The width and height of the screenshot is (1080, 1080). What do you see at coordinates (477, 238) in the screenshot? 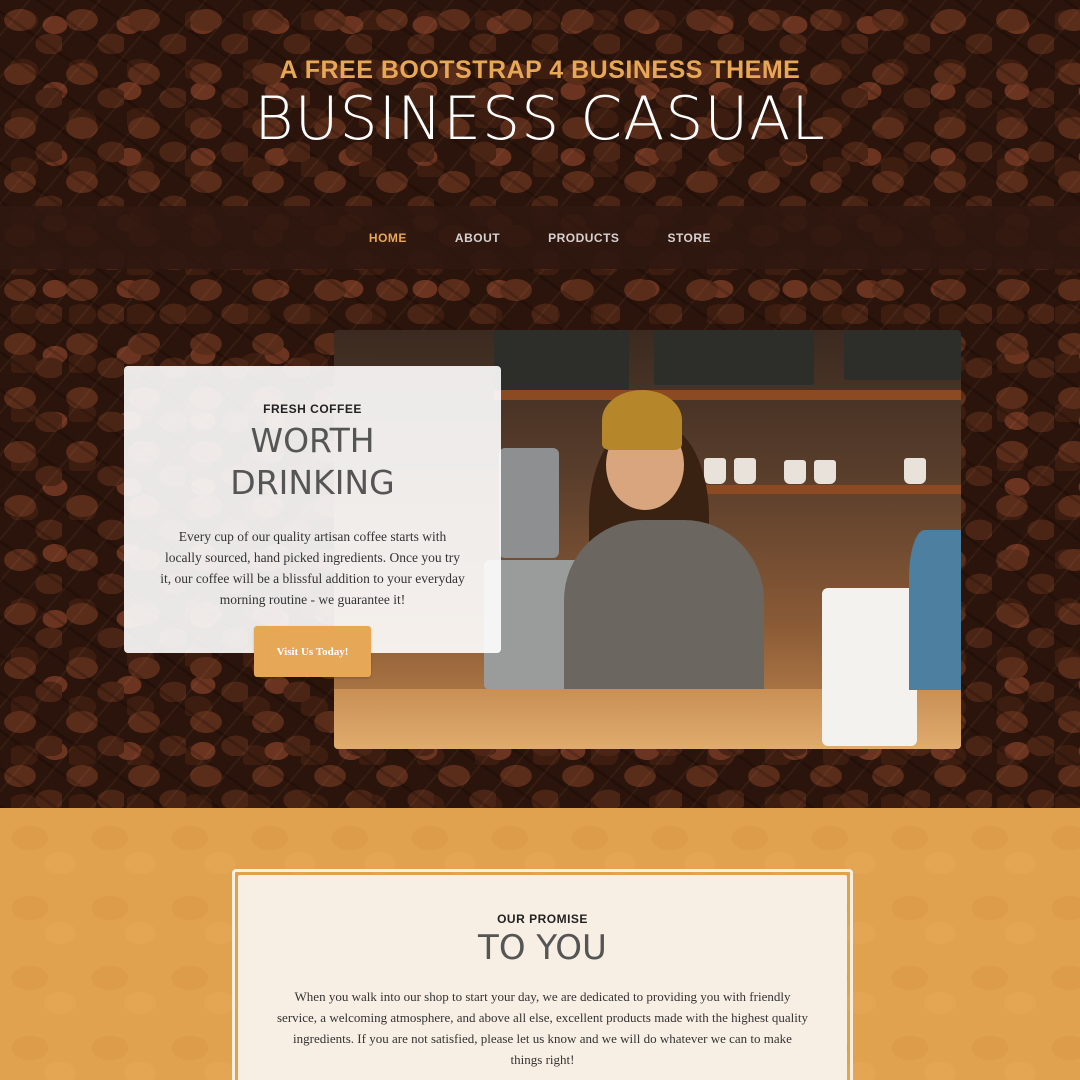
I see `nav-item-about: About` at bounding box center [477, 238].